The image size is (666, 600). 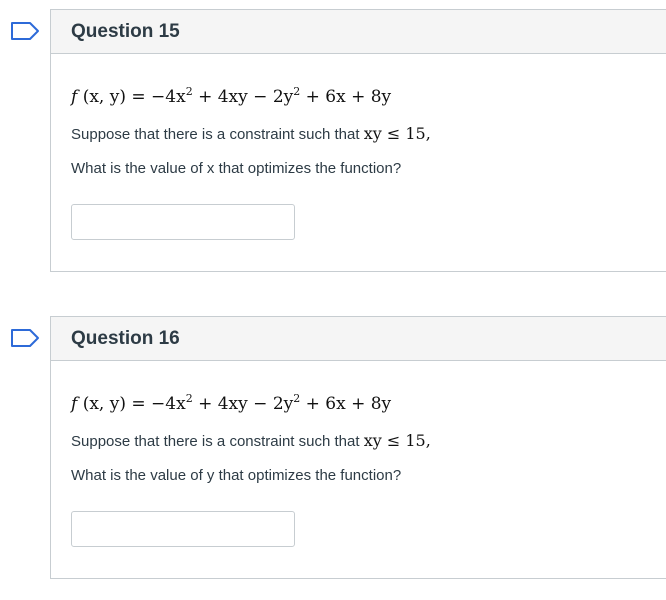 I want to click on question-title: Question 15, so click(x=125, y=31).